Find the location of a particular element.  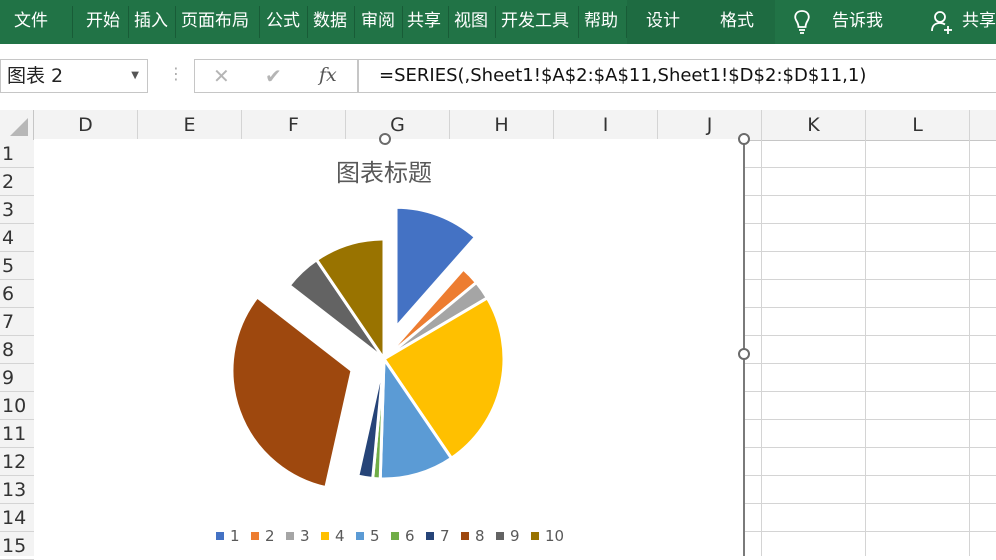

row-header-4: 4 is located at coordinates (17, 238).